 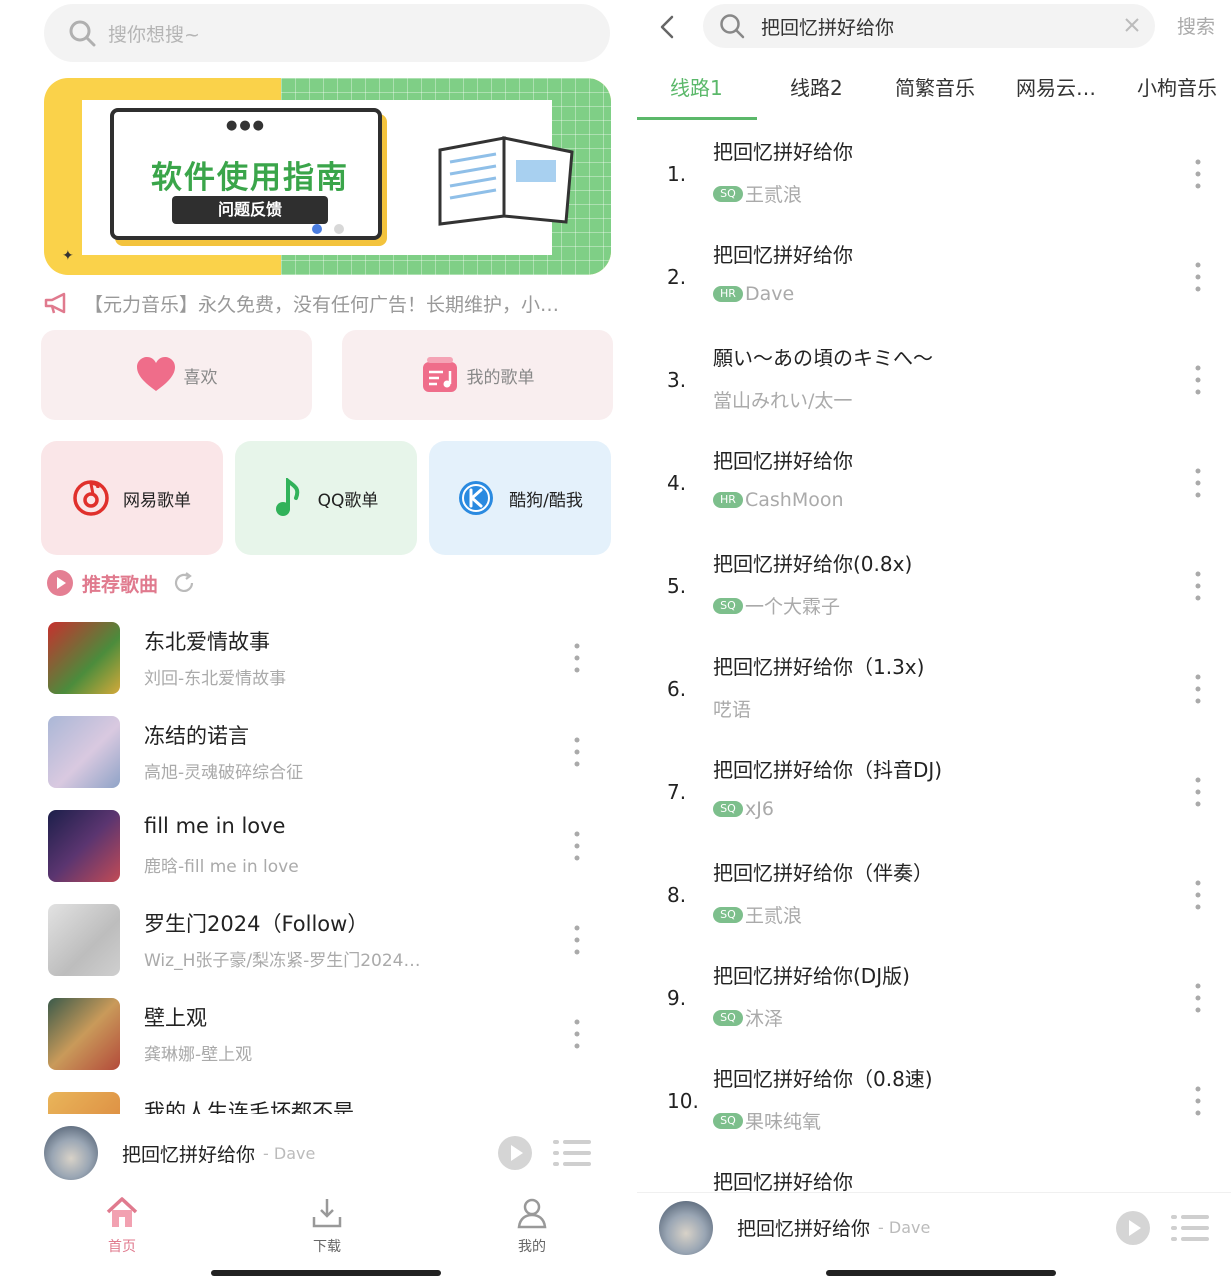 What do you see at coordinates (328, 1041) in the screenshot?
I see `song-row: 壁上观 龚琳娜-壁上观` at bounding box center [328, 1041].